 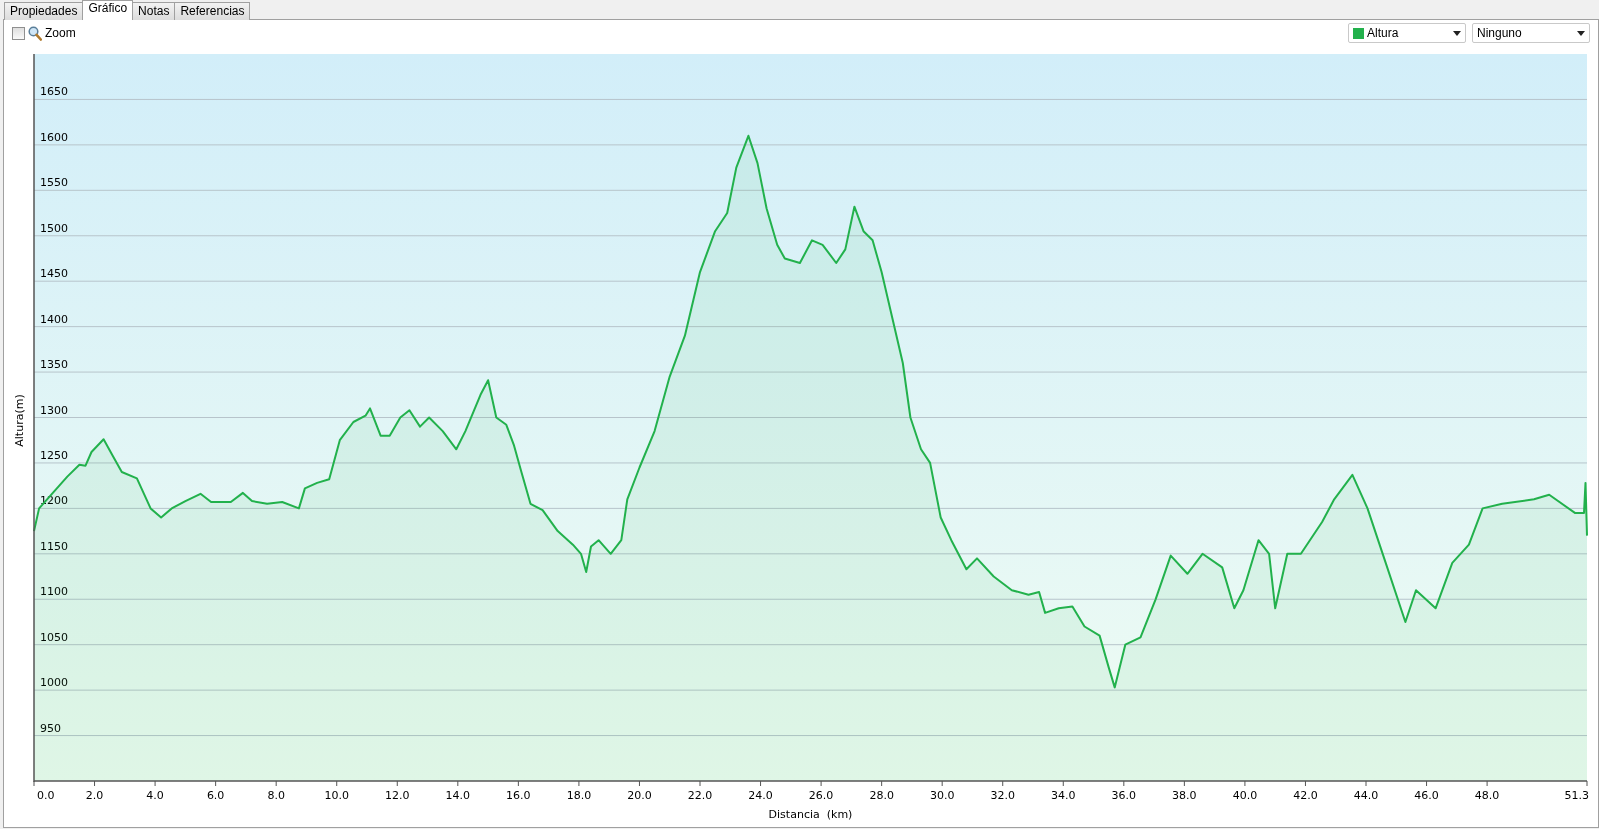 What do you see at coordinates (54, 183) in the screenshot?
I see `y-tick-label: 1550` at bounding box center [54, 183].